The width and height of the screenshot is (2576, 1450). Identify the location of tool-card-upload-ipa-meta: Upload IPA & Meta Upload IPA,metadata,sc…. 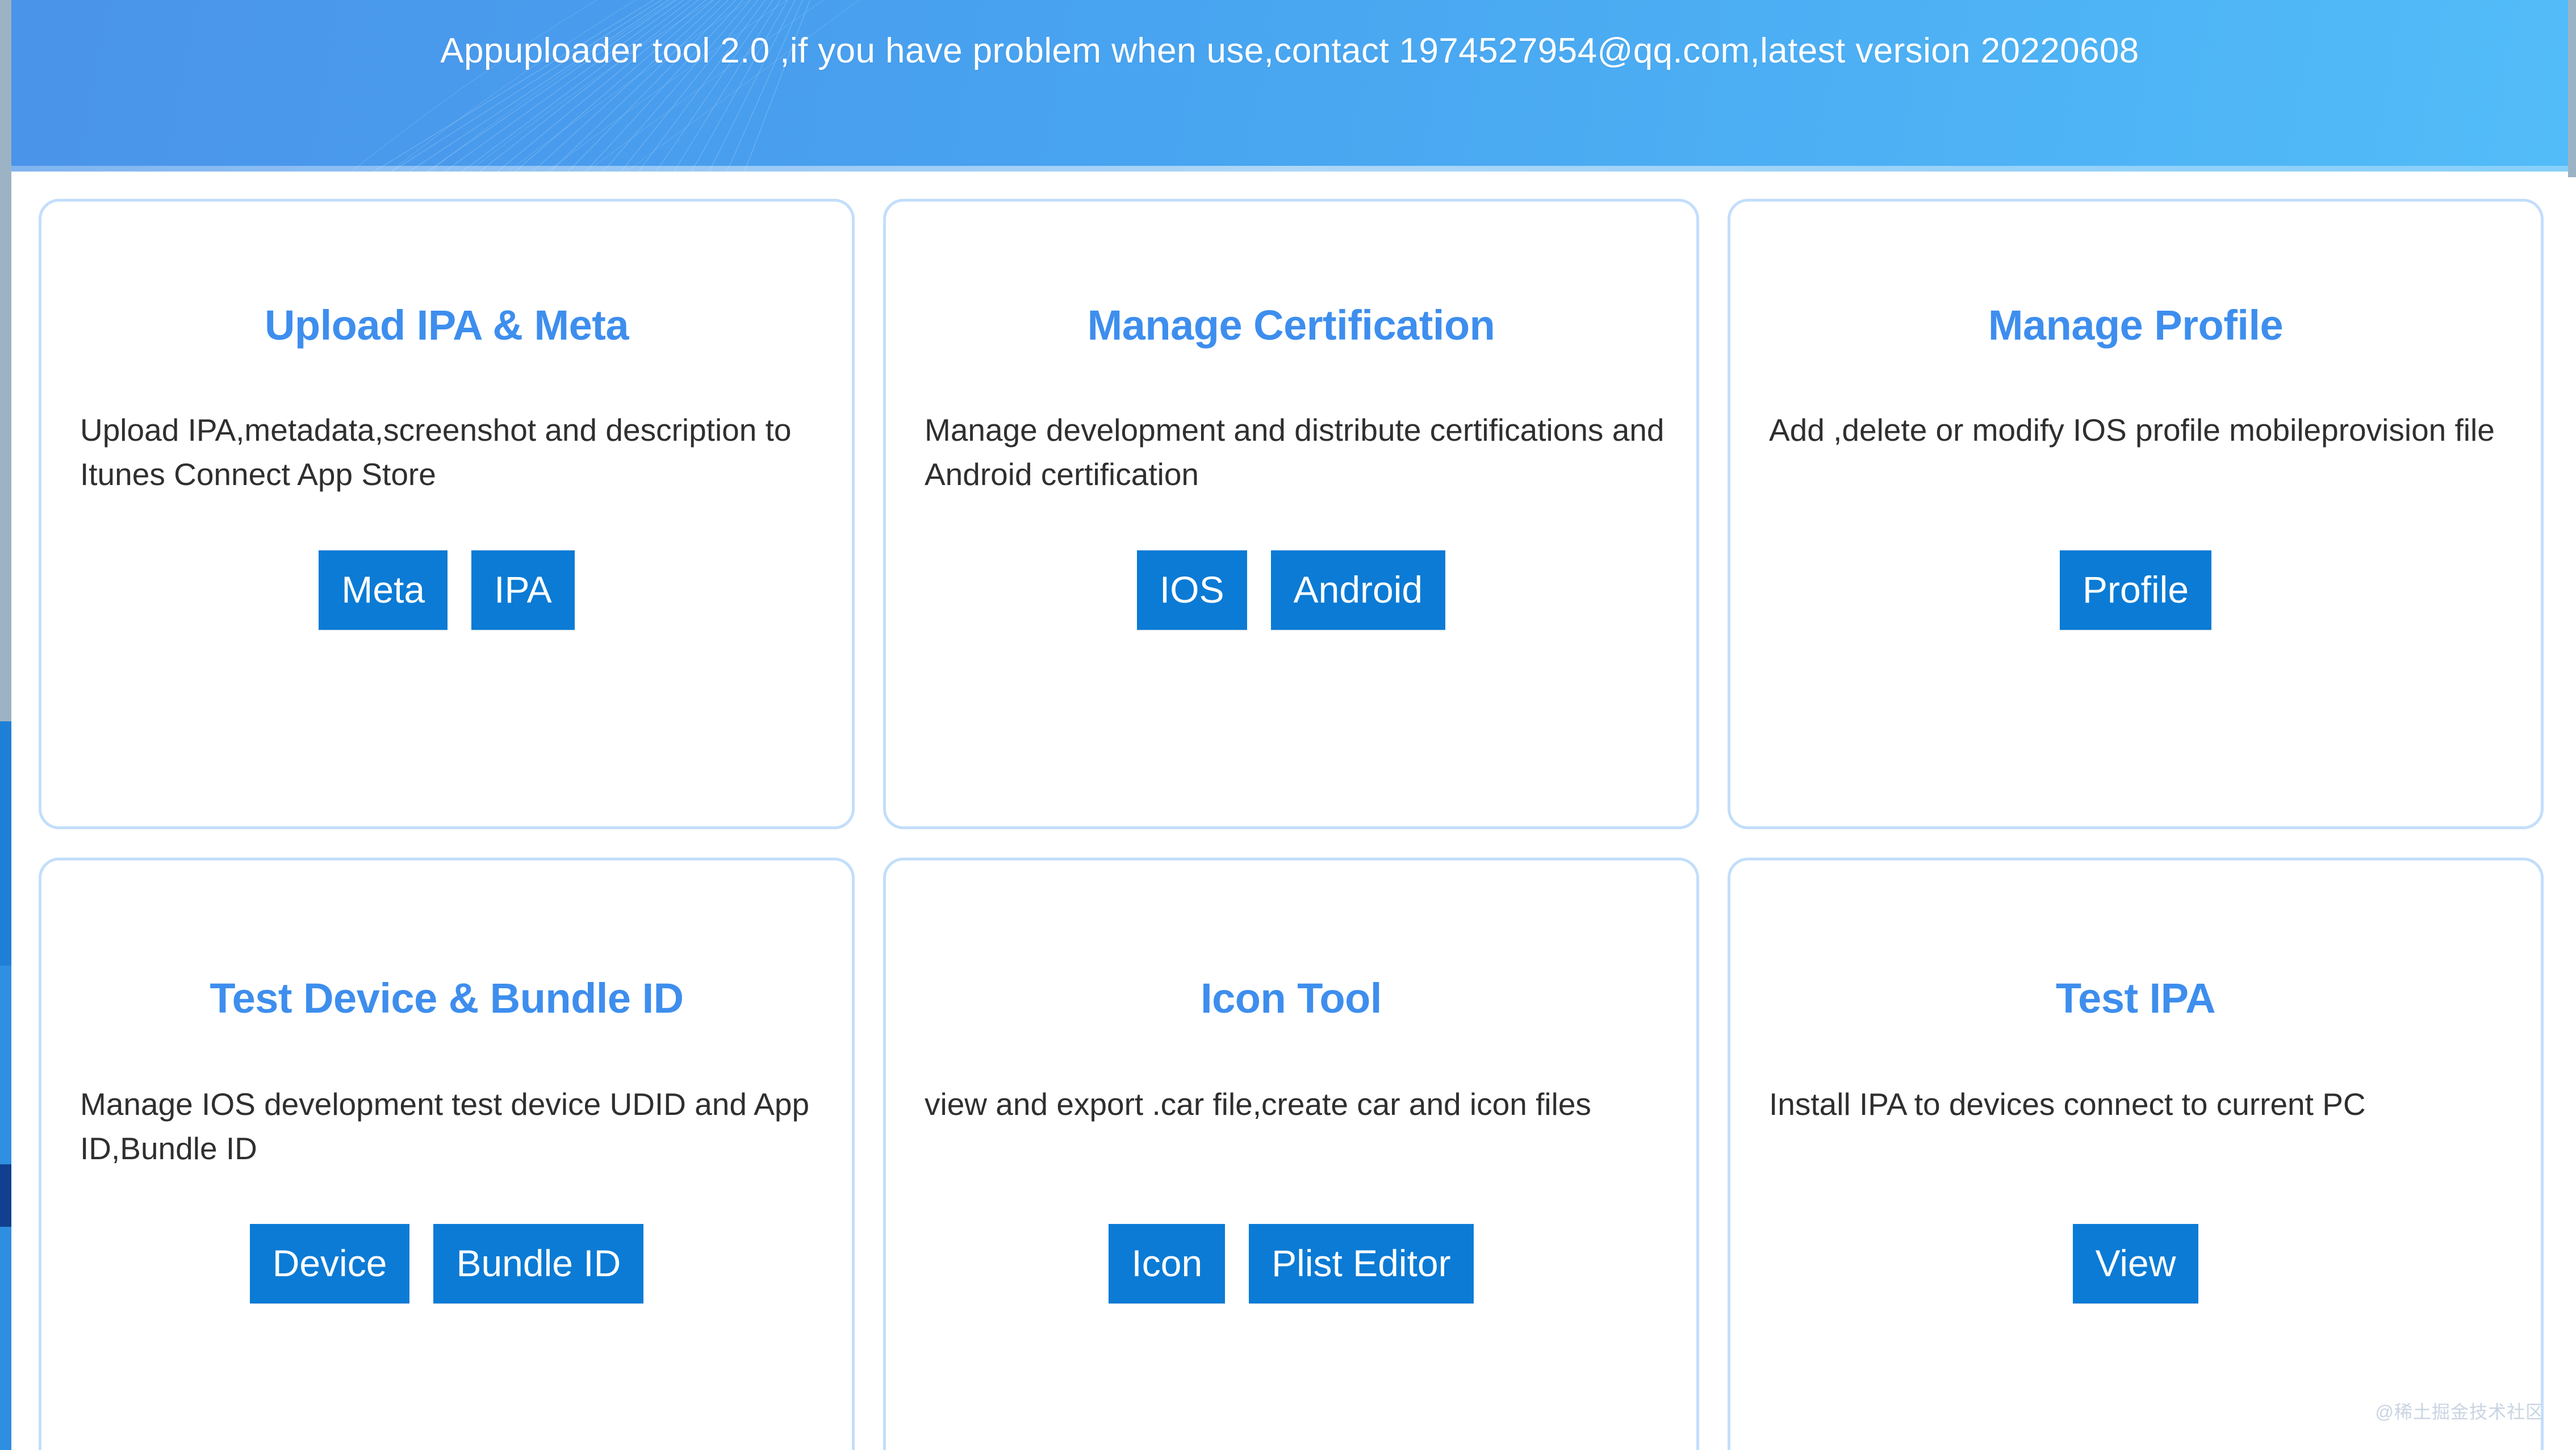
(447, 514).